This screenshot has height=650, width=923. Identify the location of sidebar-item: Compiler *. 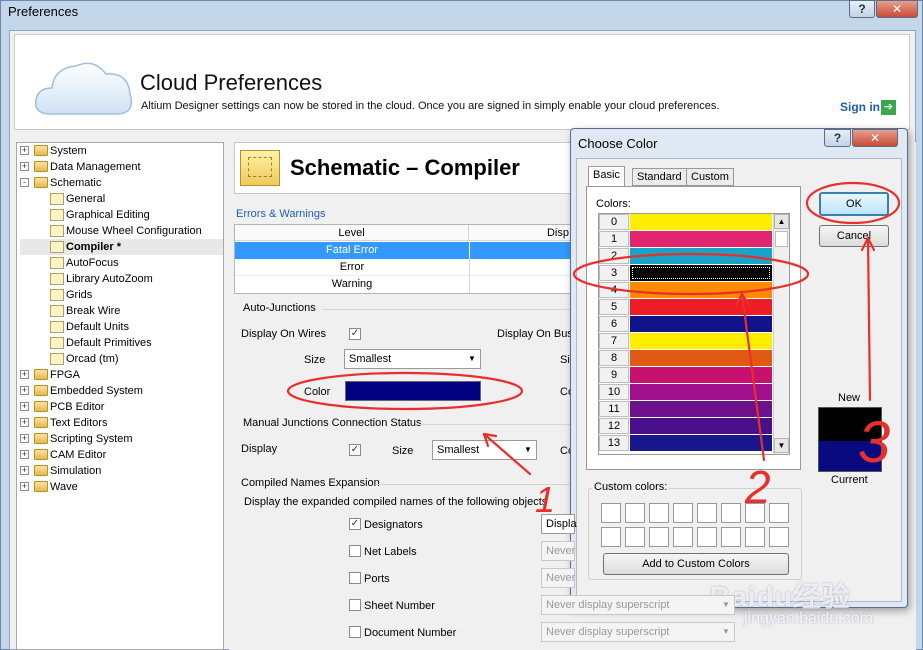
(121, 247).